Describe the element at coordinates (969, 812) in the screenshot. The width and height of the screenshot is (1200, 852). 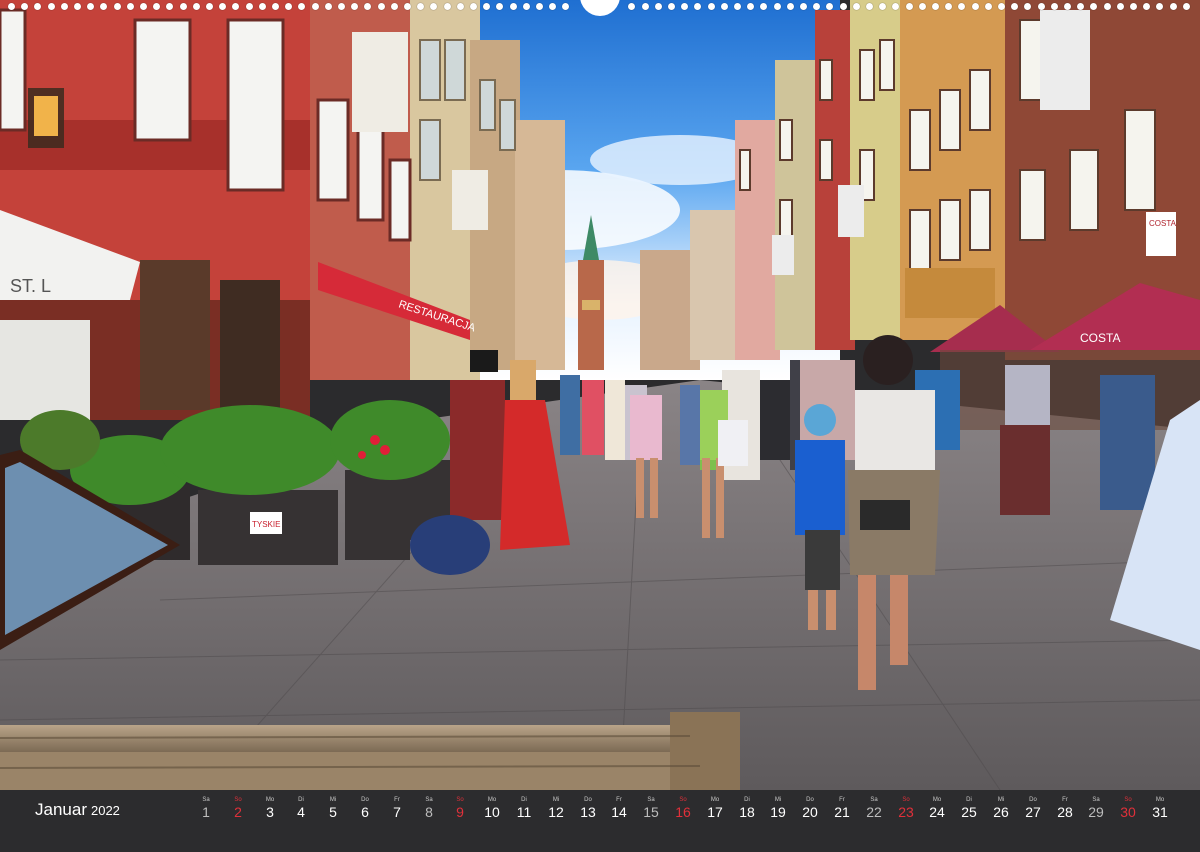
I see `day-number: 25` at that location.